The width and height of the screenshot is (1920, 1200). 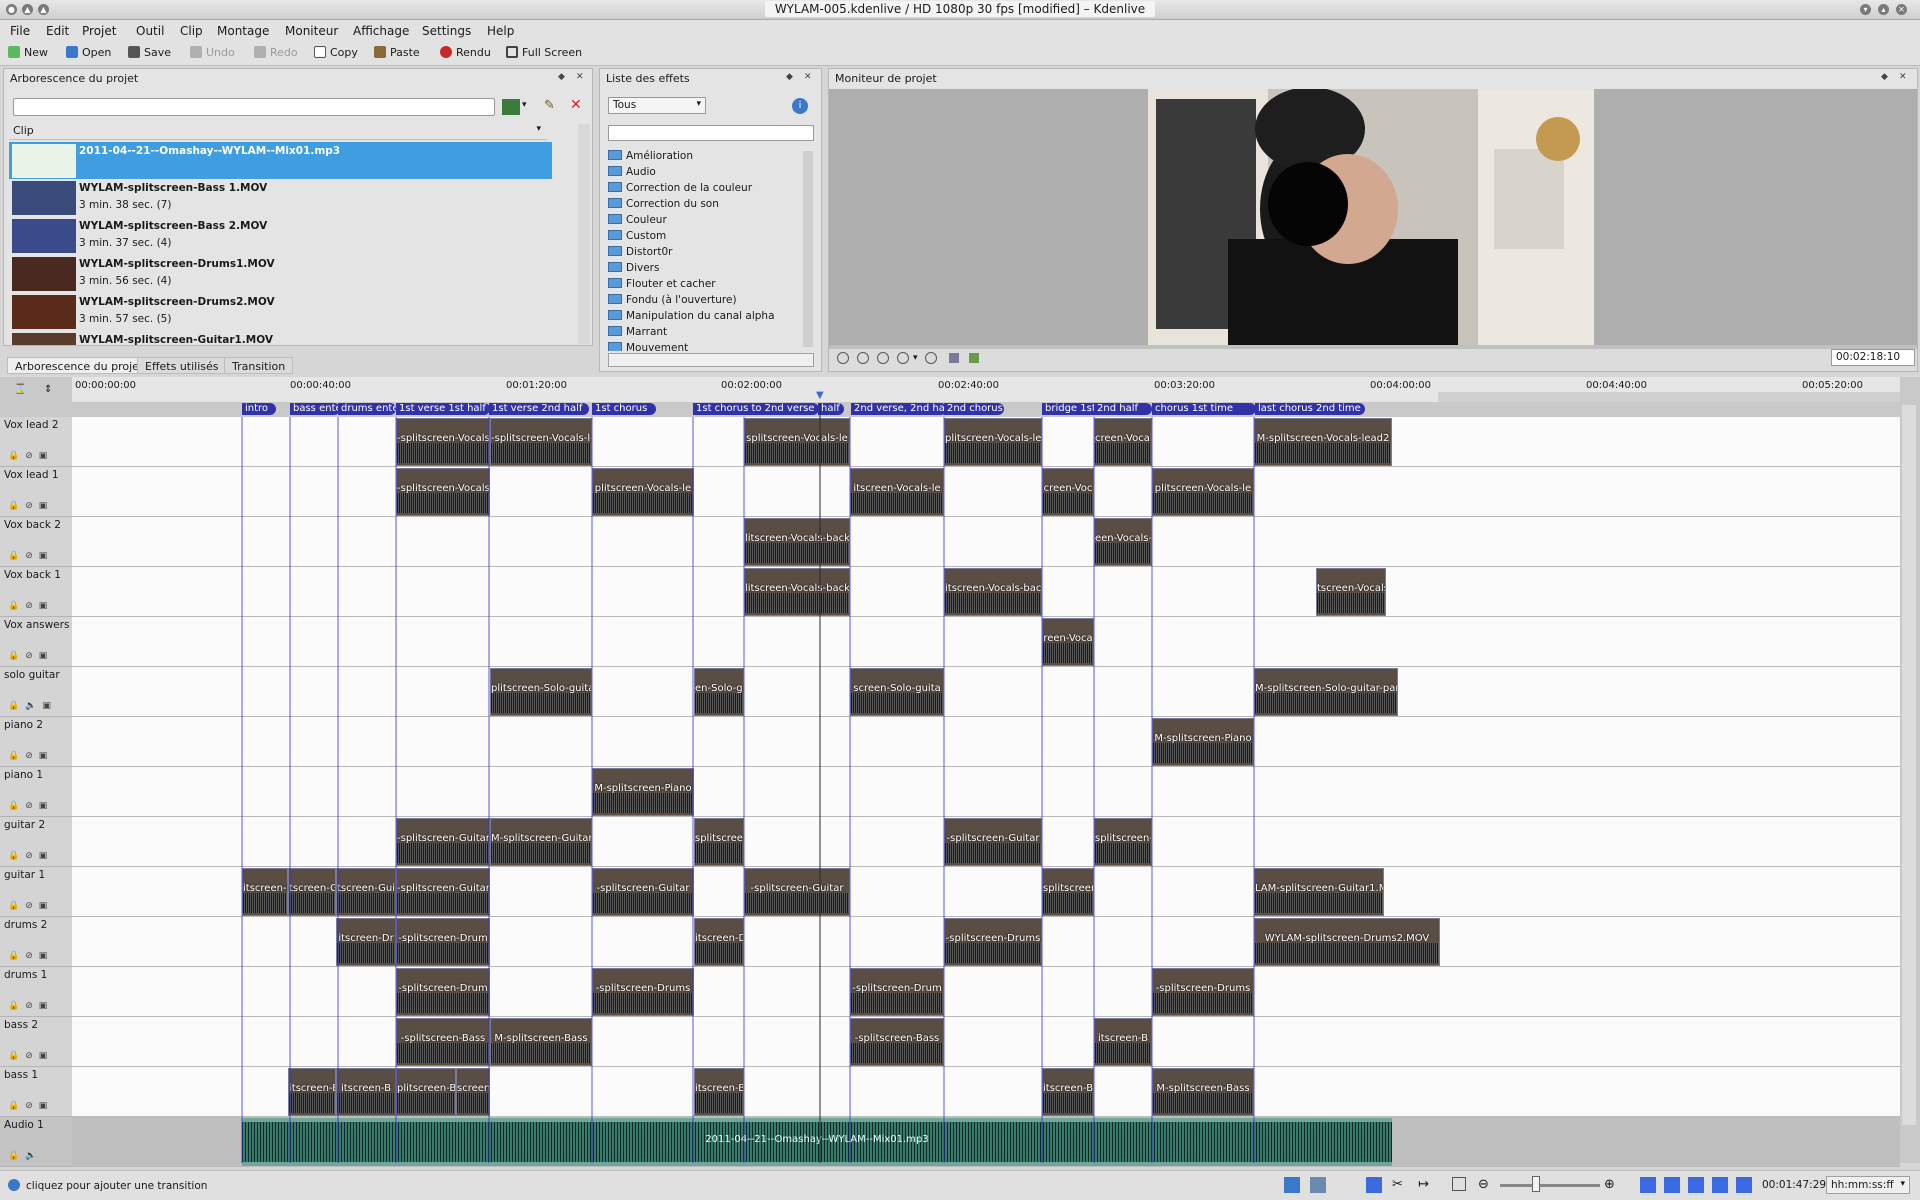 What do you see at coordinates (633, 270) in the screenshot?
I see `effect-category: Divers` at bounding box center [633, 270].